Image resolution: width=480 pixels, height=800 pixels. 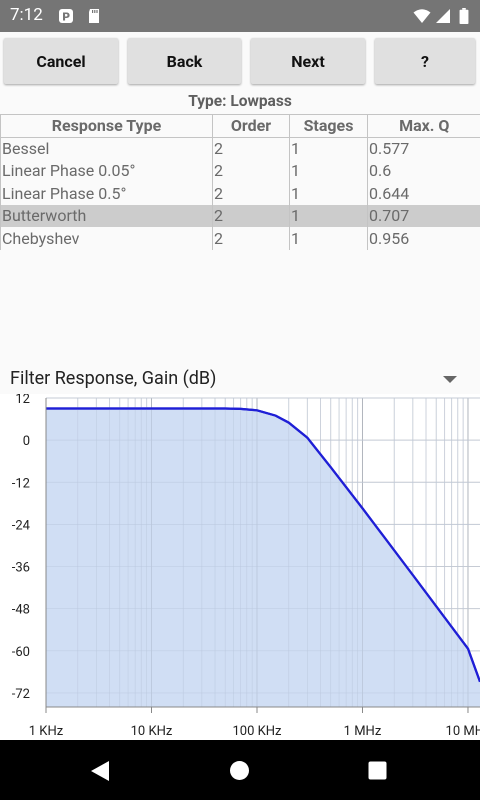 What do you see at coordinates (184, 61) in the screenshot?
I see `back-button: Back` at bounding box center [184, 61].